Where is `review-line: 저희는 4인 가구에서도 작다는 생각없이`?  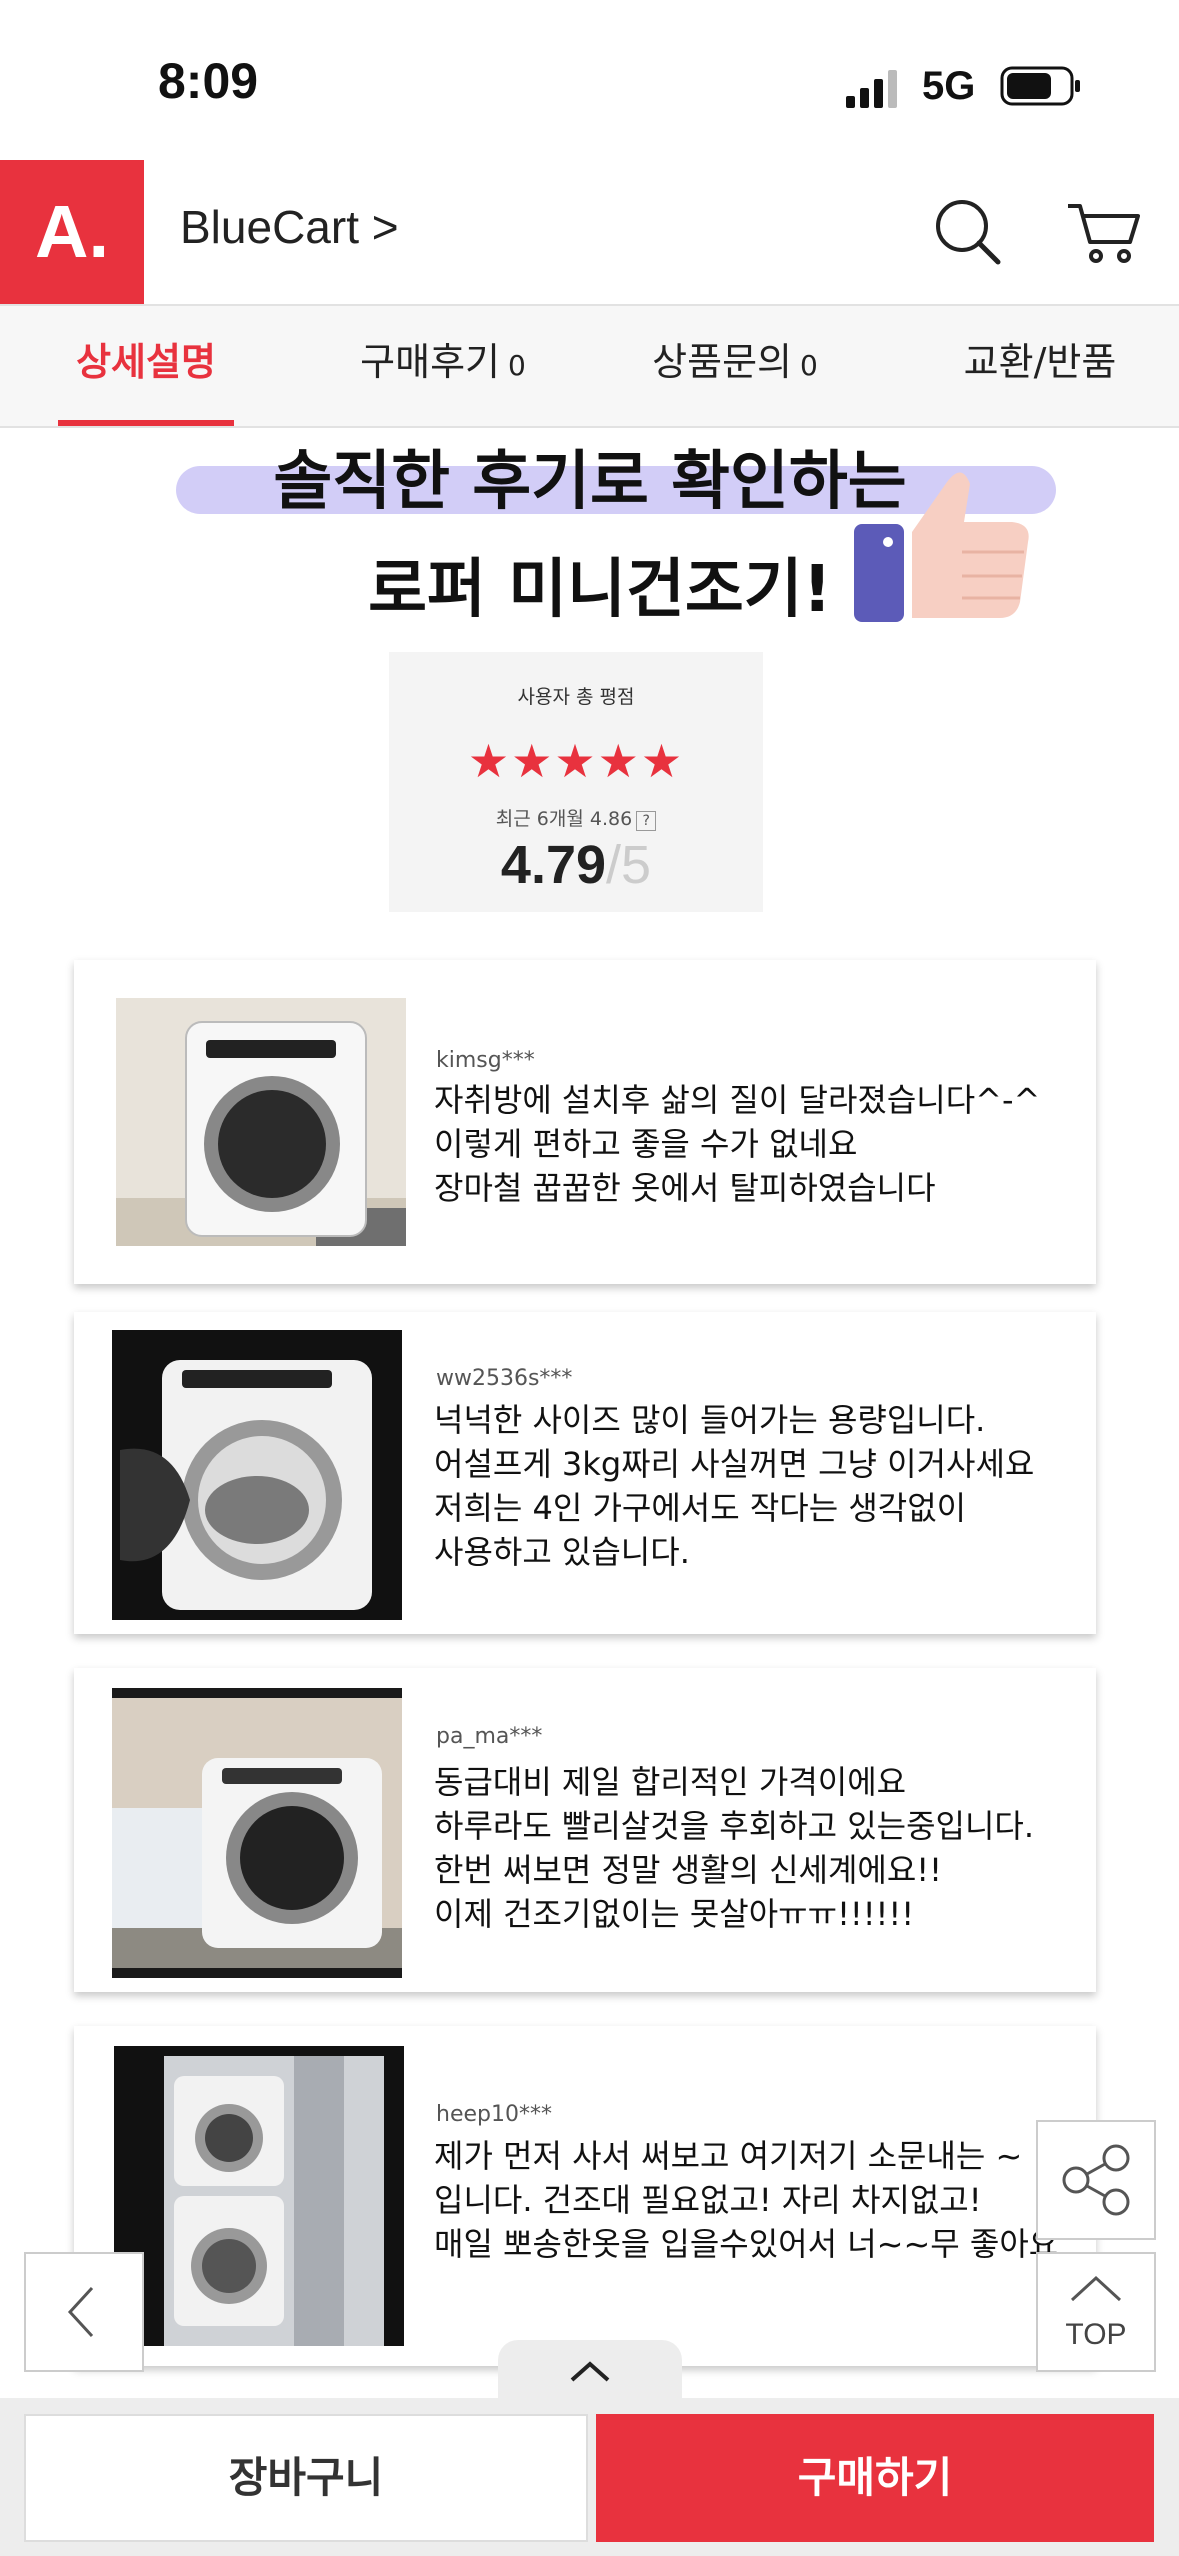
review-line: 저희는 4인 가구에서도 작다는 생각없이 is located at coordinates (700, 1508).